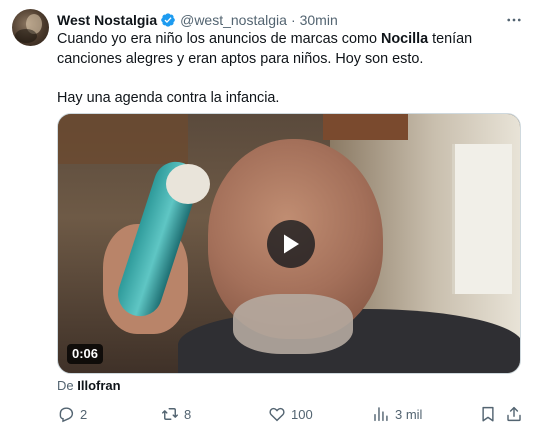 This screenshot has width=537, height=436. I want to click on more-icon, so click(514, 20).